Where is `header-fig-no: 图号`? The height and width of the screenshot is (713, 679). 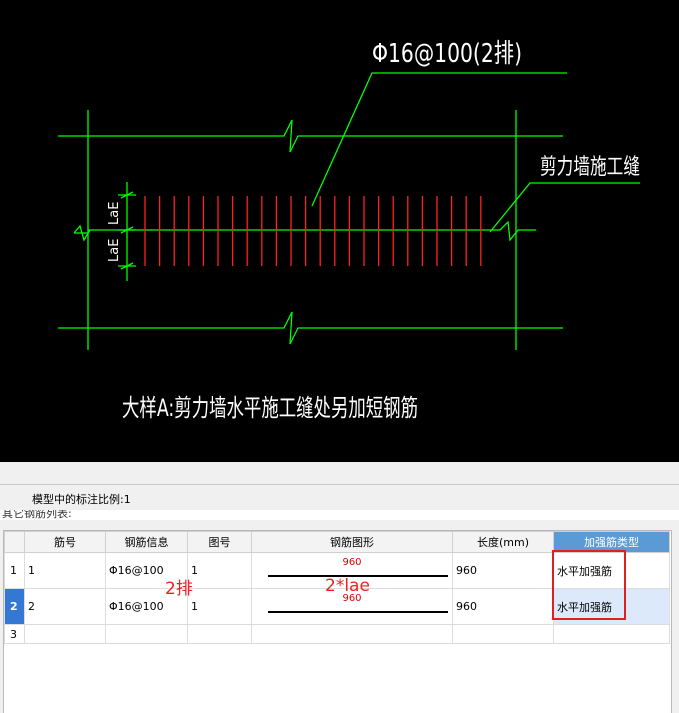
header-fig-no: 图号 is located at coordinates (219, 542).